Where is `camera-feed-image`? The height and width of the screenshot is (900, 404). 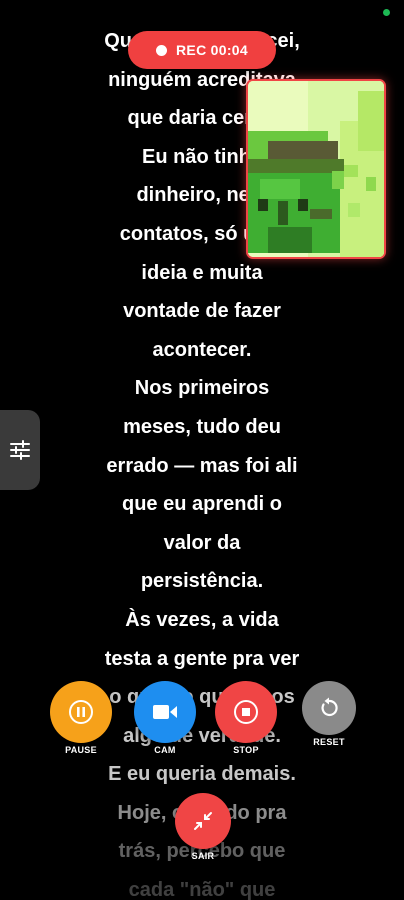
camera-feed-image is located at coordinates (316, 169).